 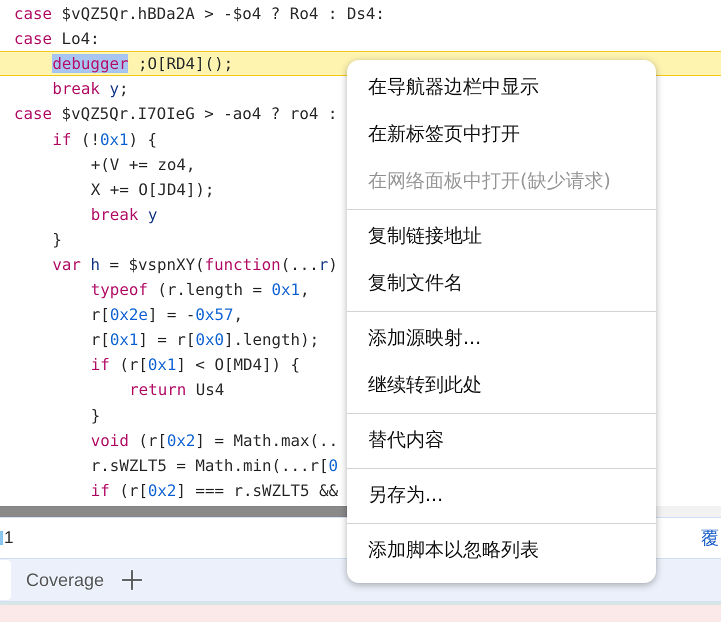 I want to click on code-line: +(V += zo4,, so click(x=143, y=165).